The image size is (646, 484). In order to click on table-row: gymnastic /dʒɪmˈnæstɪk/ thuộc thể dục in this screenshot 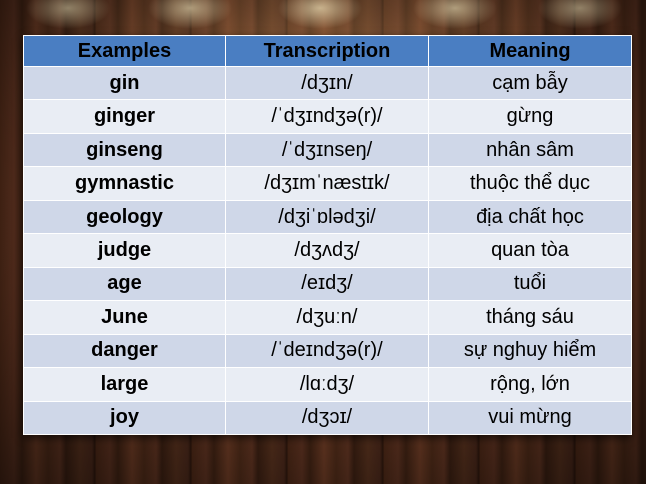, I will do `click(327, 183)`.